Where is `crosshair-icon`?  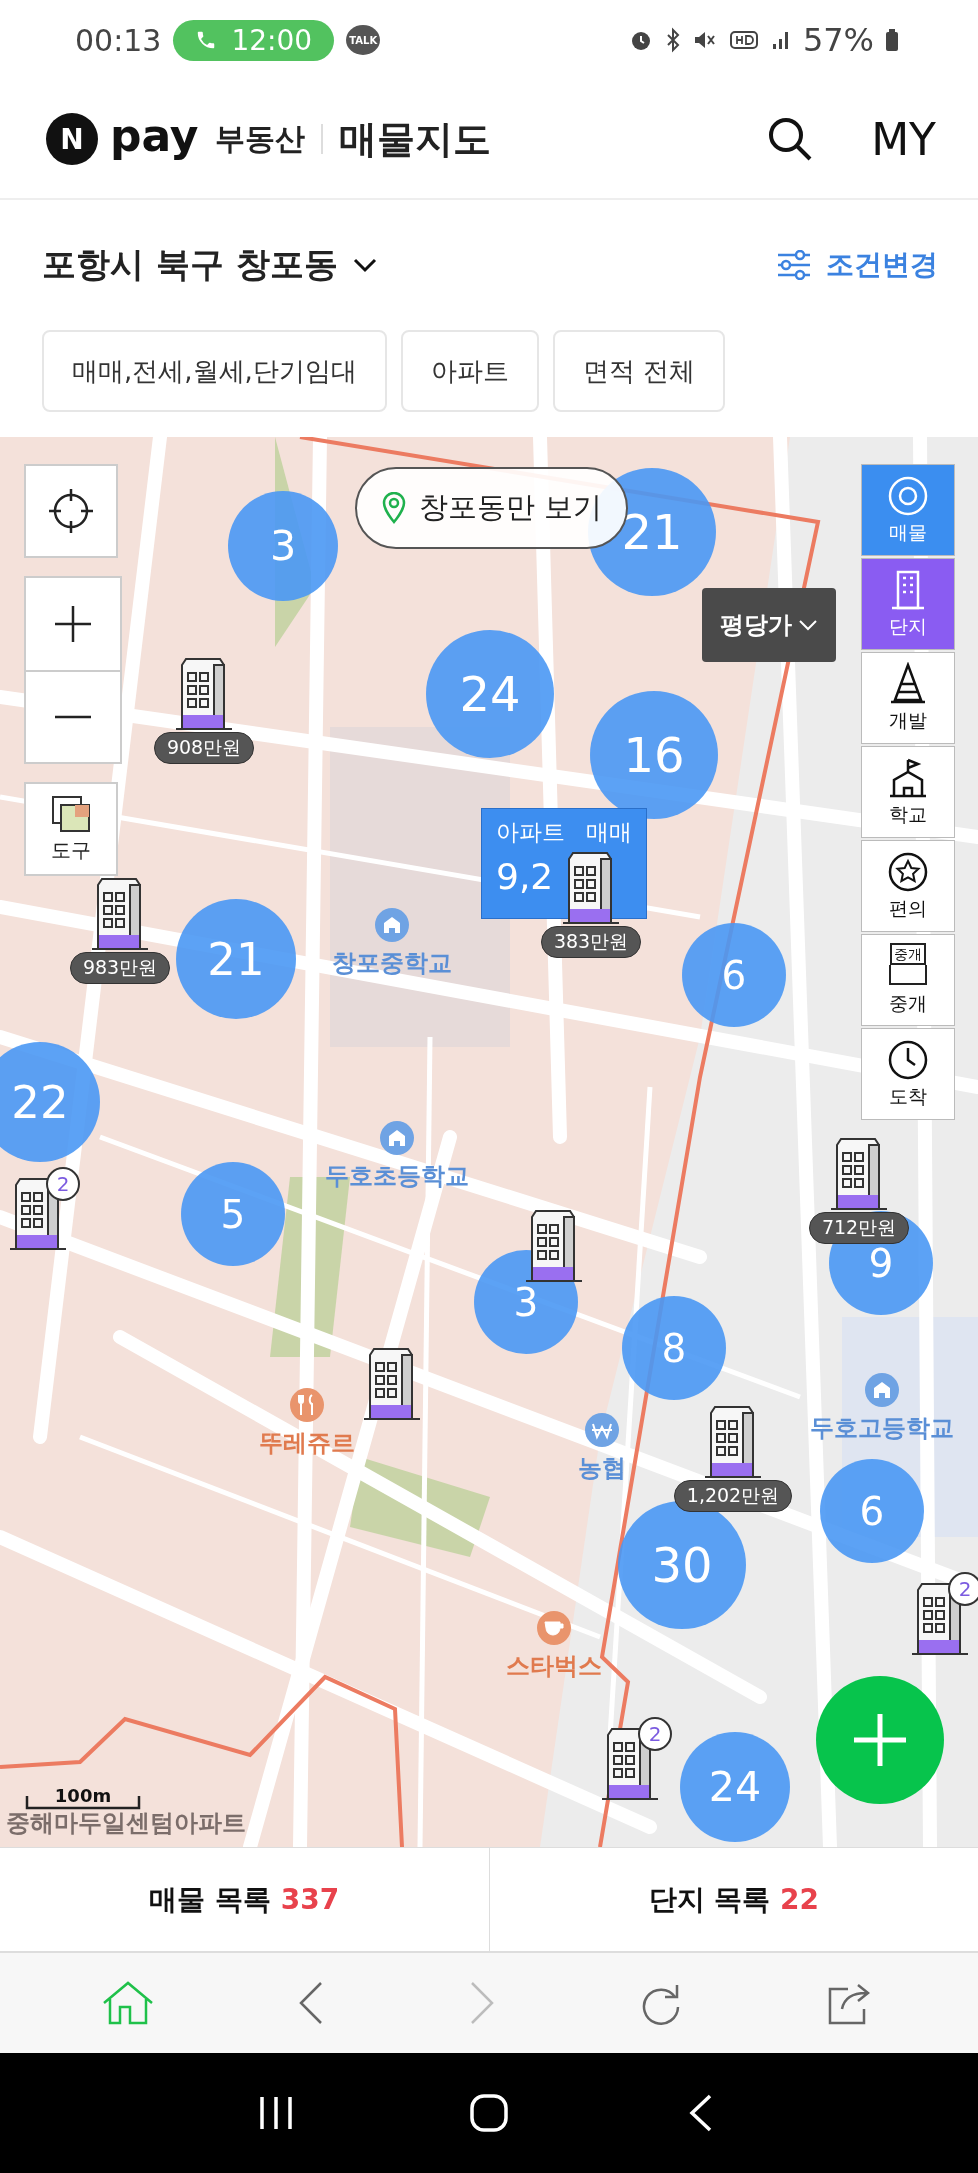 crosshair-icon is located at coordinates (71, 511).